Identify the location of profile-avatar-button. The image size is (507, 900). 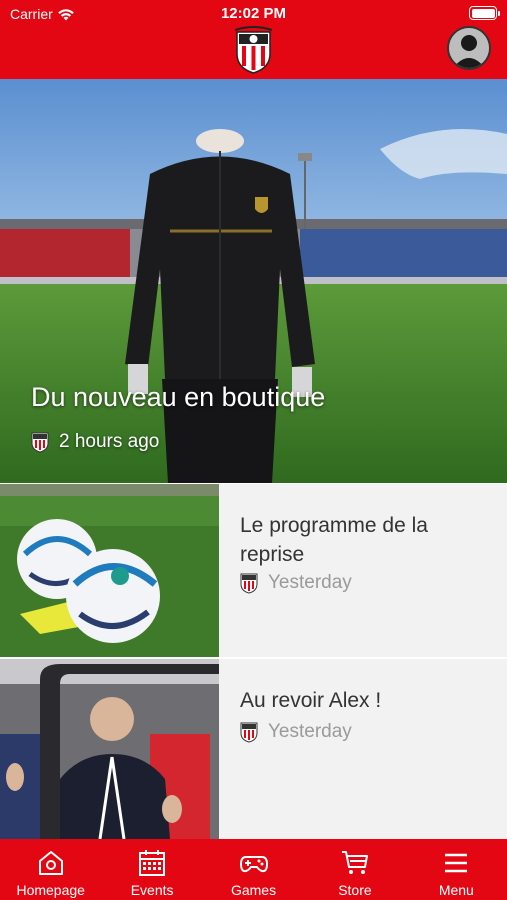
(469, 48).